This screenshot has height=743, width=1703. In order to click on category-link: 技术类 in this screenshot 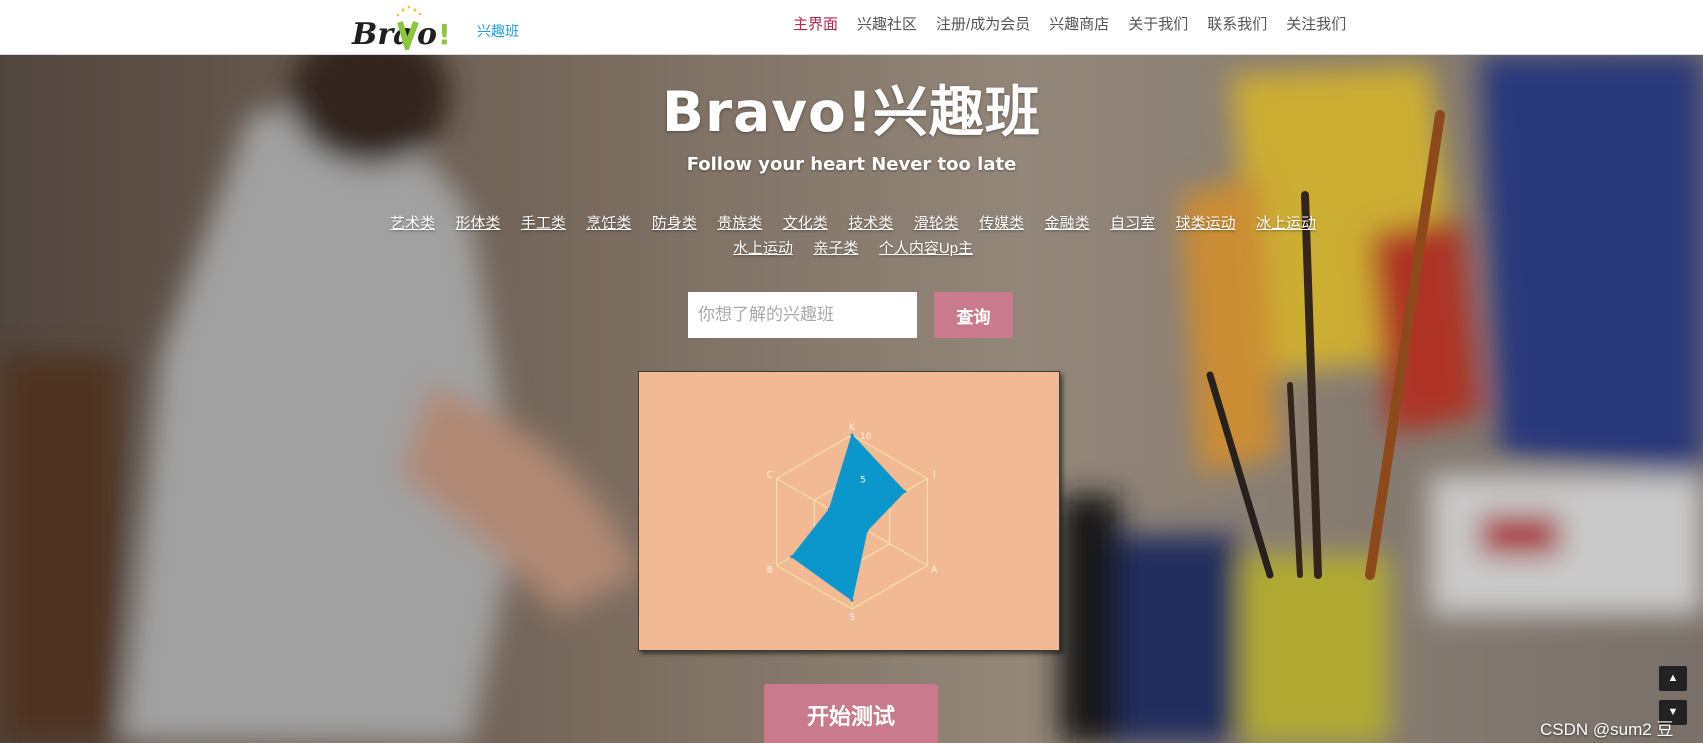, I will do `click(870, 223)`.